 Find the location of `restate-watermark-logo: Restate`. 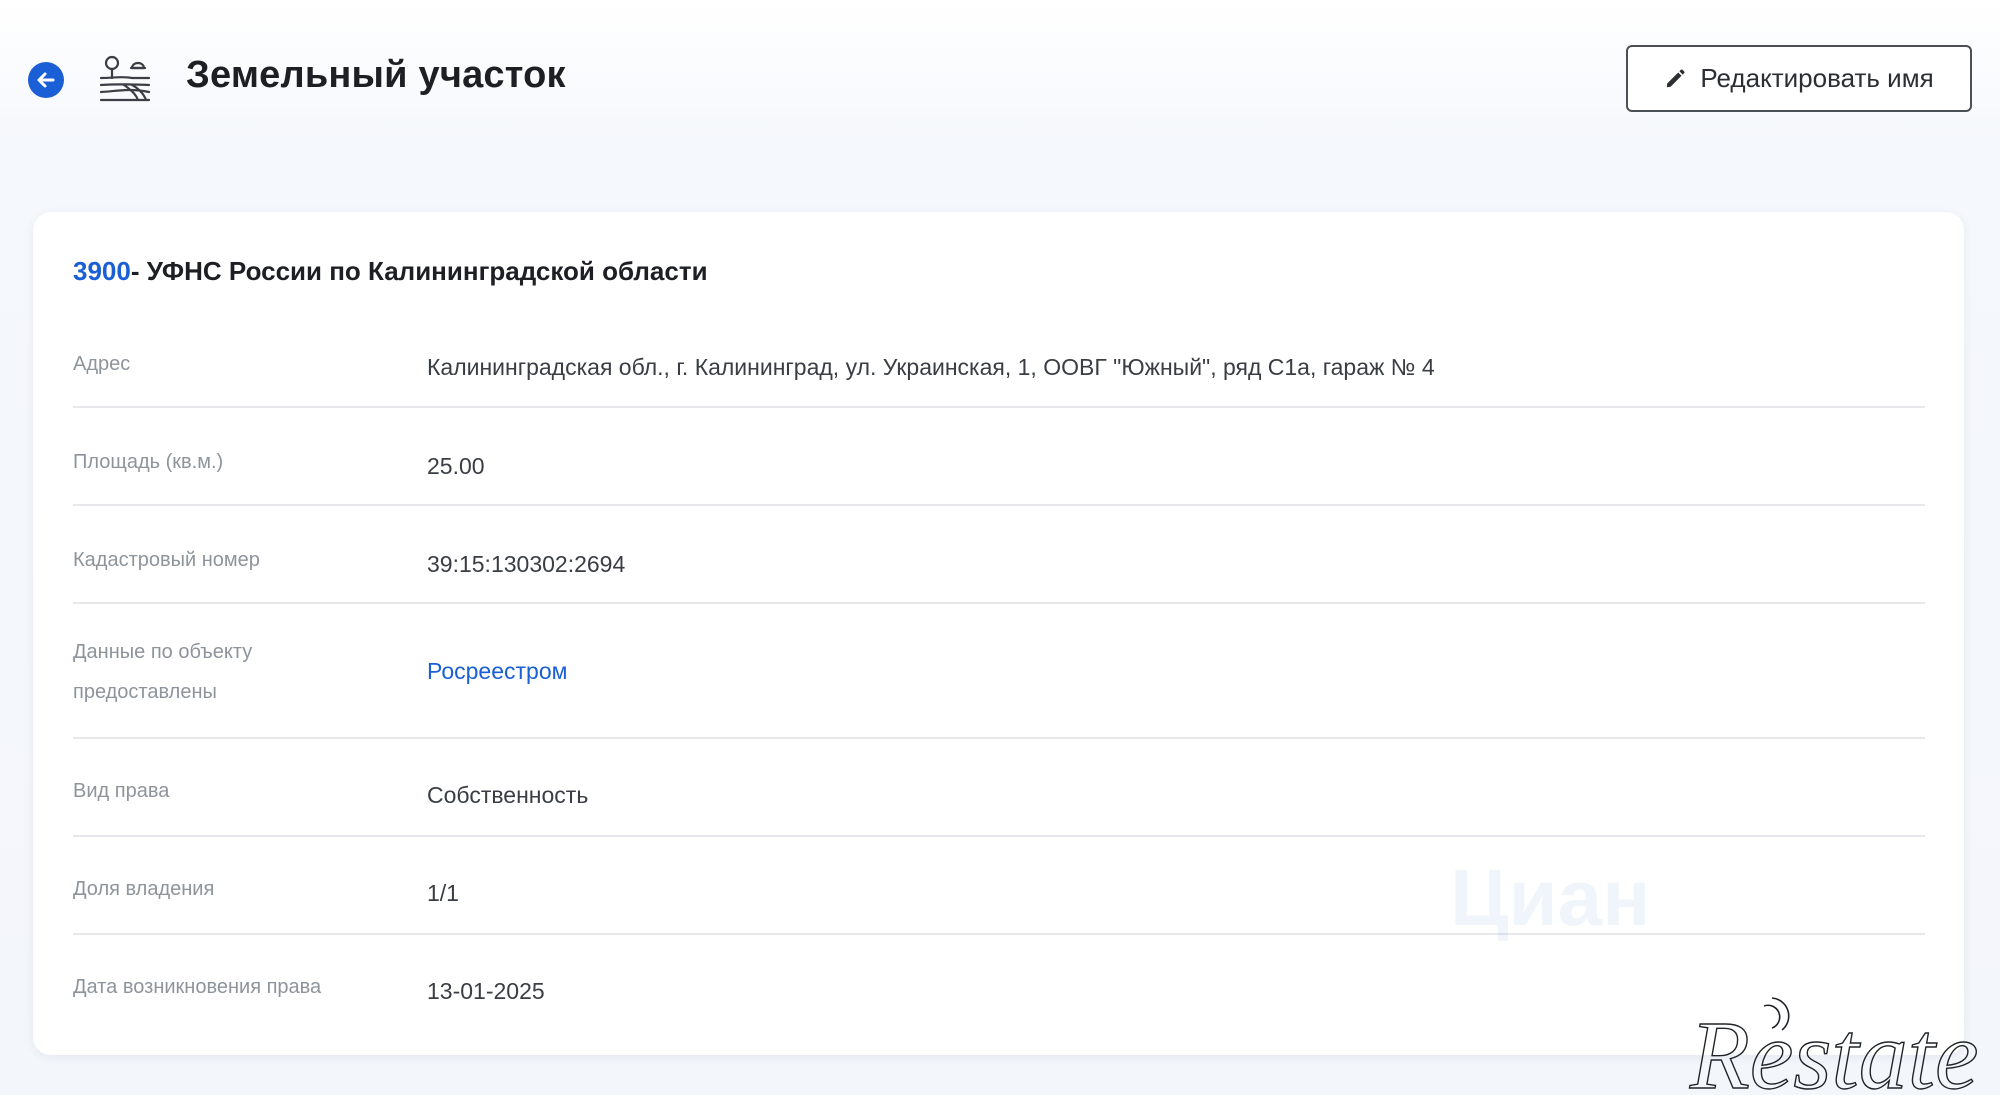

restate-watermark-logo: Restate is located at coordinates (1833, 1046).